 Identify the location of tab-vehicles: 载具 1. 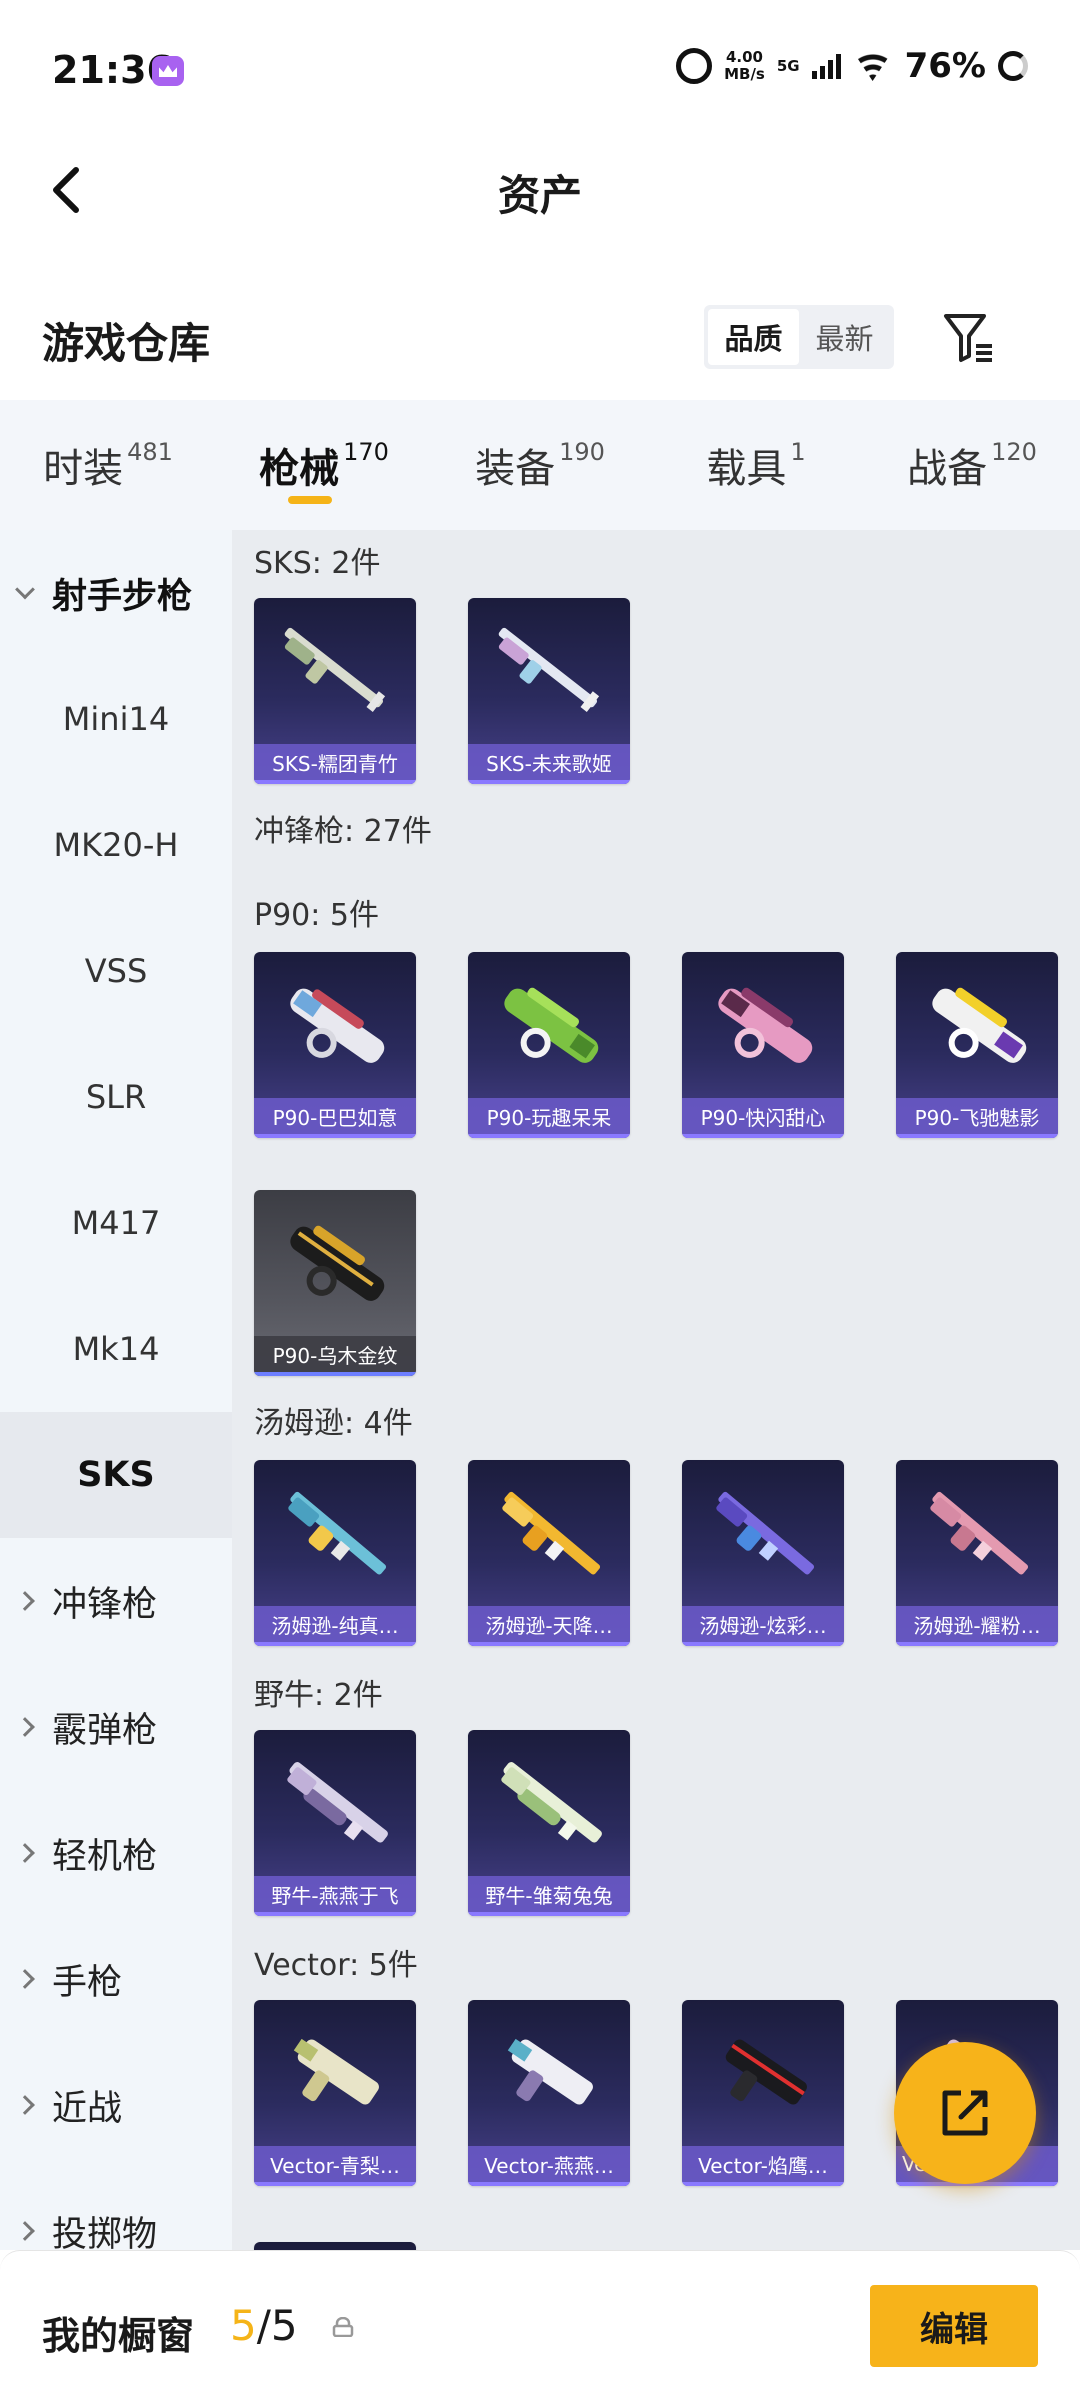
(756, 465).